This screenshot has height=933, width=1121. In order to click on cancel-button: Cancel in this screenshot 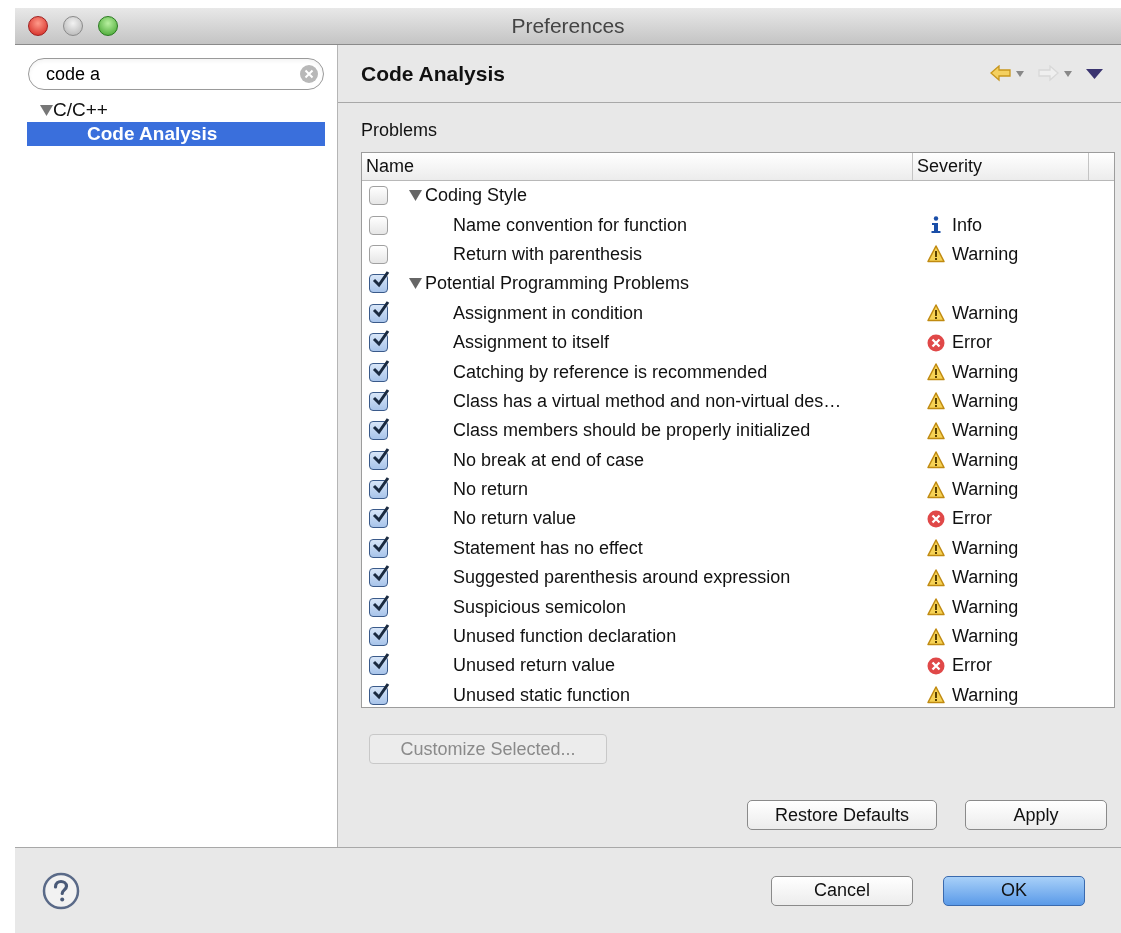, I will do `click(842, 890)`.